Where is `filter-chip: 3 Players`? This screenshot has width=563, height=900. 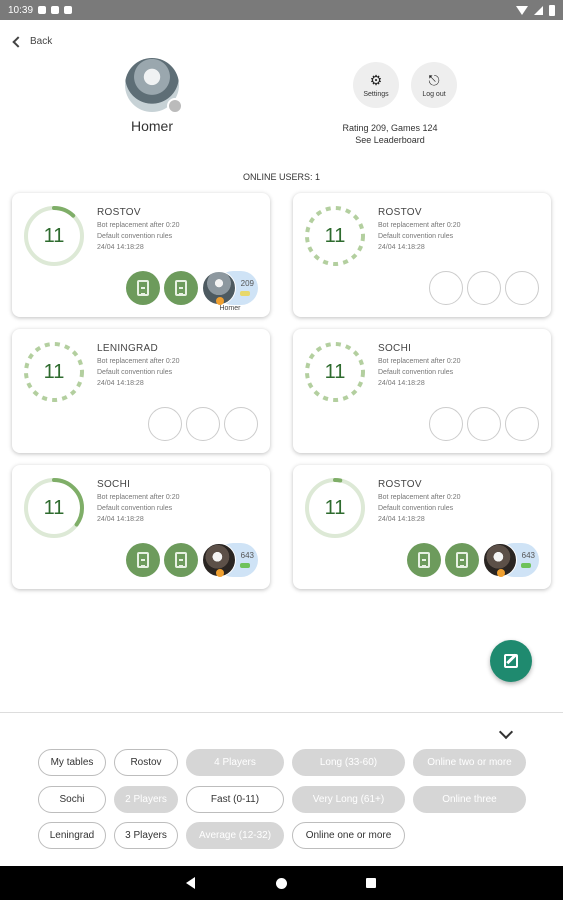
filter-chip: 3 Players is located at coordinates (146, 835).